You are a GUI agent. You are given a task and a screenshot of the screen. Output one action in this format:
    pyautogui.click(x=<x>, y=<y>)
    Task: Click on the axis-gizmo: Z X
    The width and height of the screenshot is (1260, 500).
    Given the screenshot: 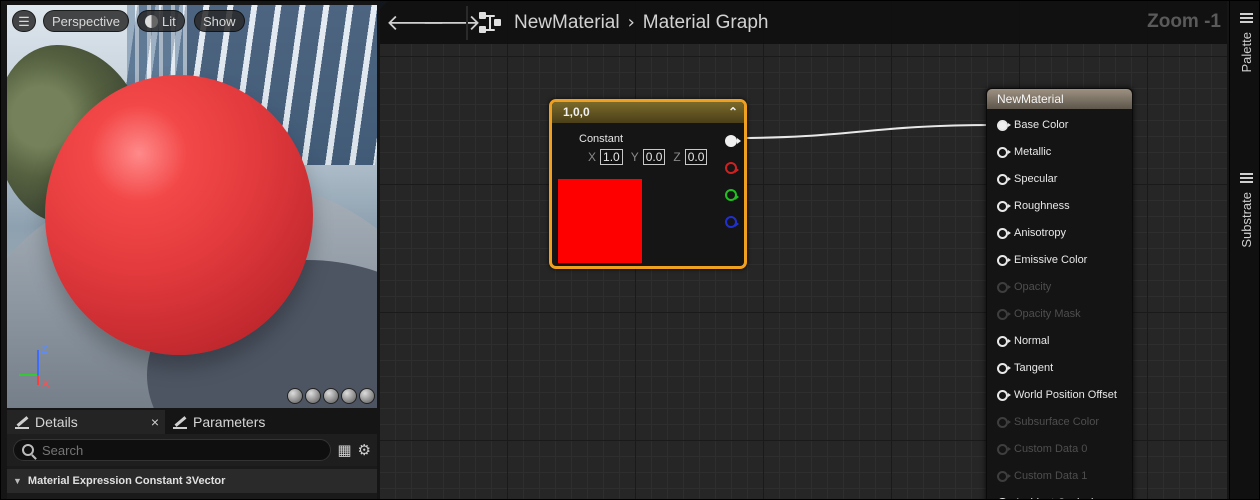 What is the action you would take?
    pyautogui.click(x=35, y=367)
    